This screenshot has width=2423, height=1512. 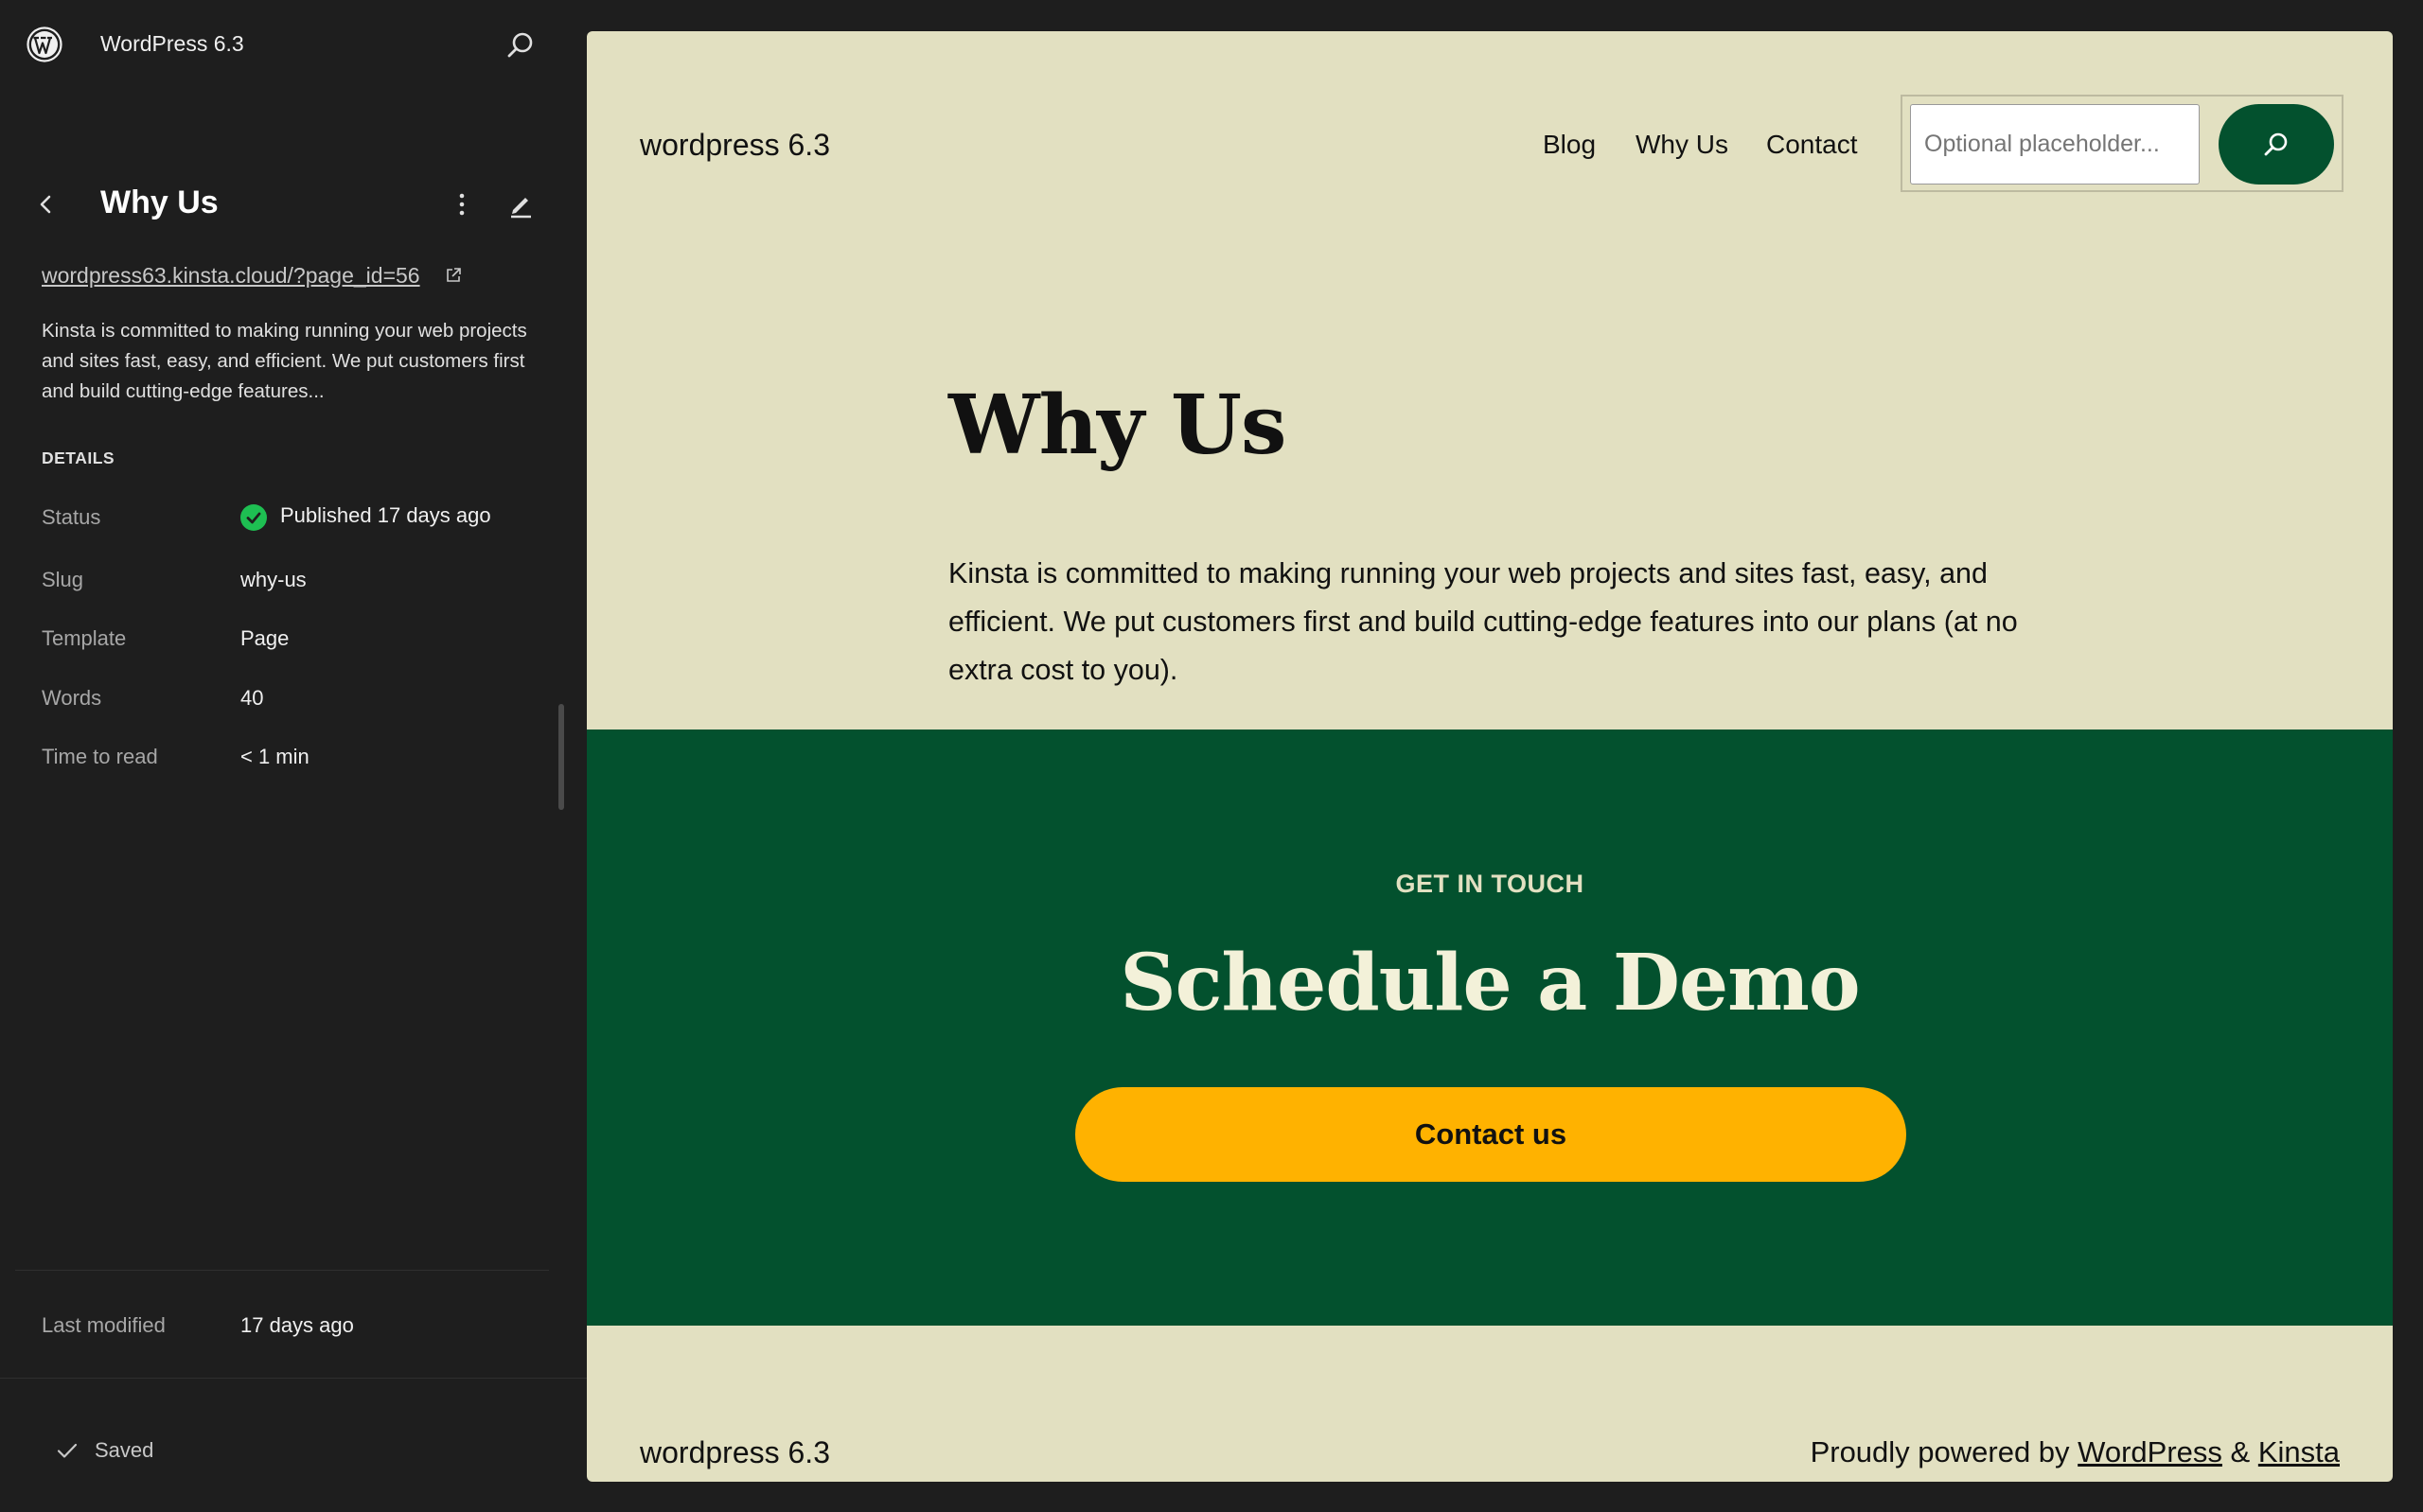 I want to click on search-block, so click(x=2122, y=143).